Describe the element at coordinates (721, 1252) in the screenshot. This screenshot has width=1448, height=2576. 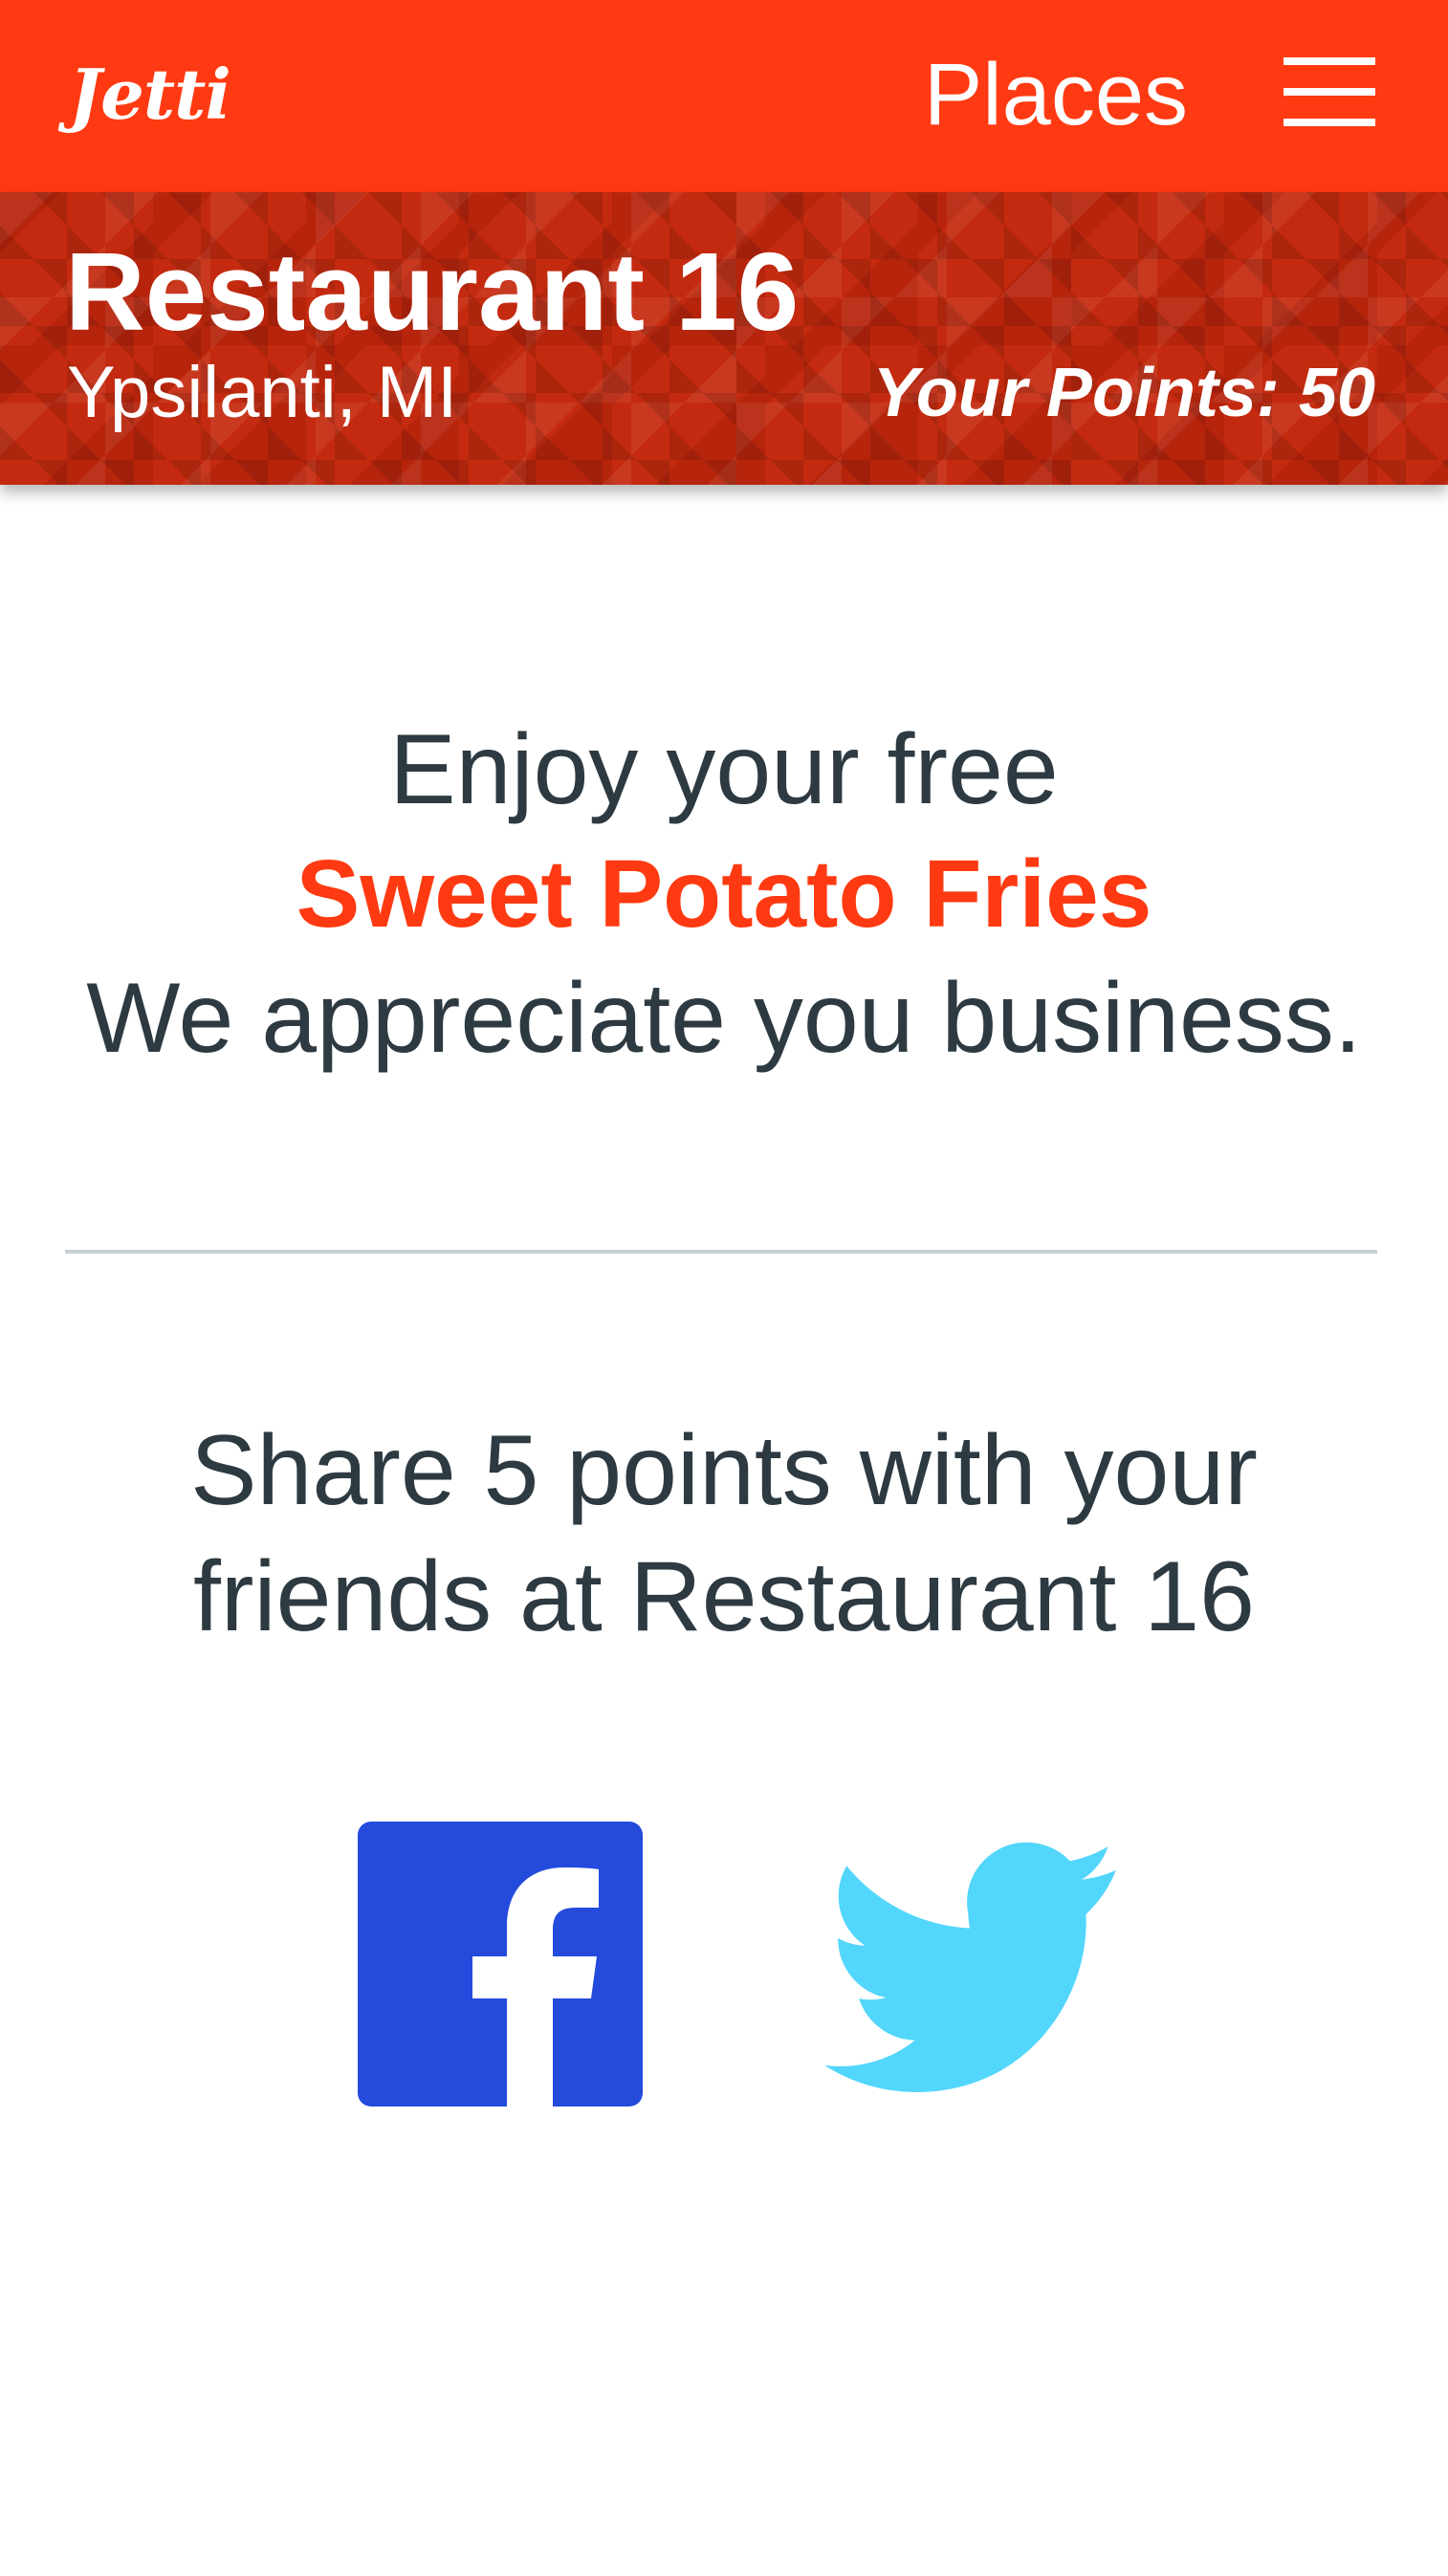
I see `section-divider` at that location.